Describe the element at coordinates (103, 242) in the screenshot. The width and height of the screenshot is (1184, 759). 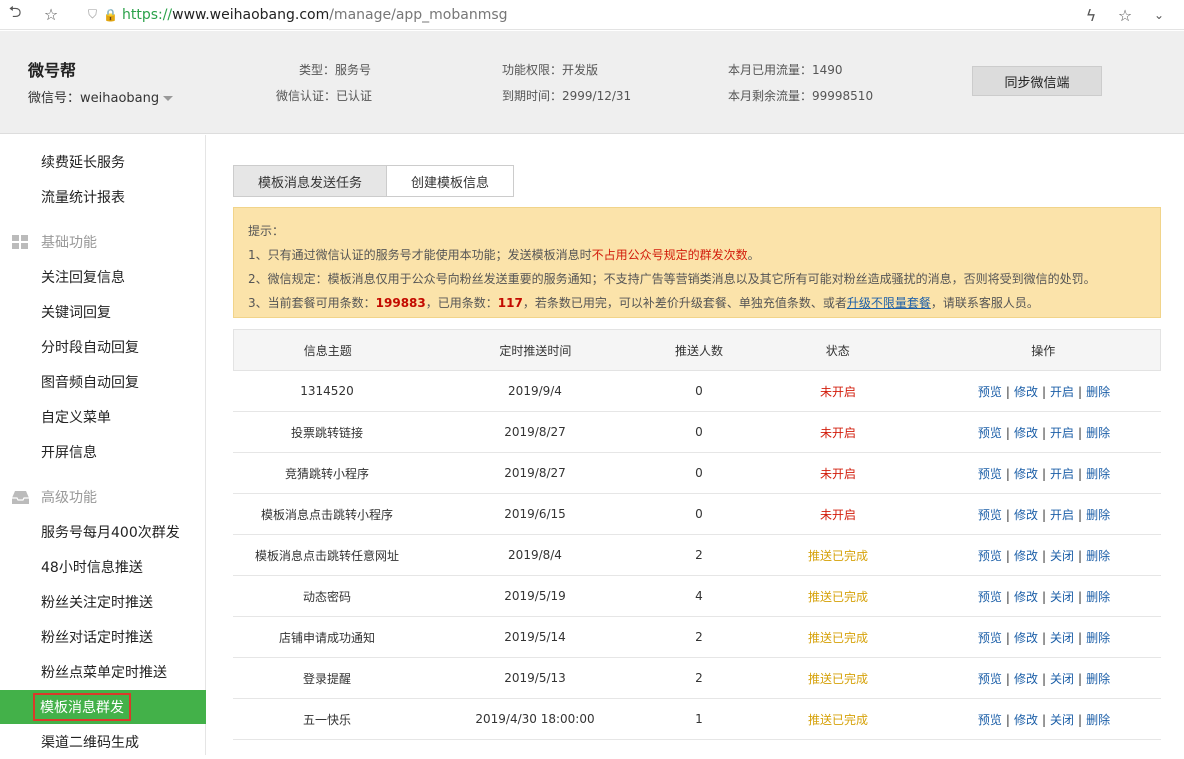
I see `section-basic: 基础功能` at that location.